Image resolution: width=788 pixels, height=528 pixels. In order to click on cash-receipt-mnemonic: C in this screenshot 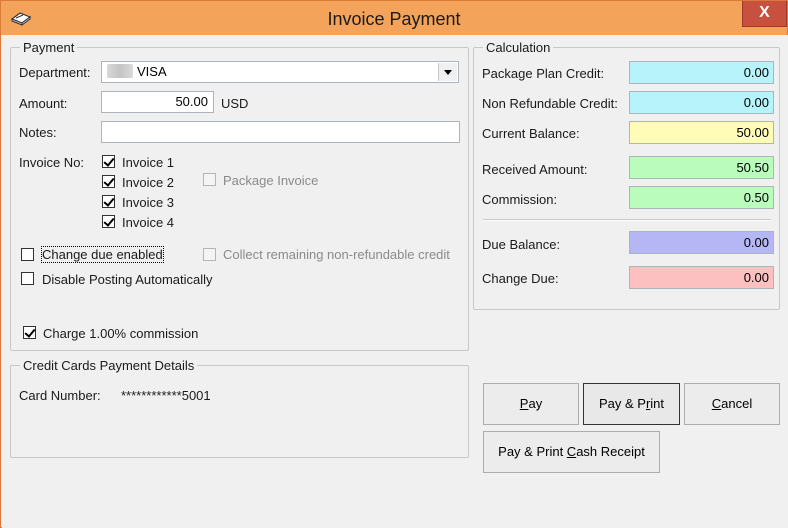, I will do `click(571, 451)`.